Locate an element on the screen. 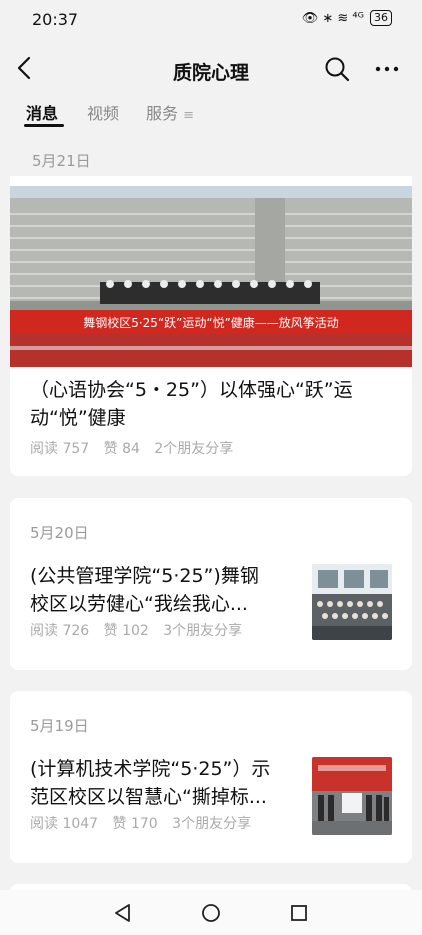 The image size is (422, 935). nav-back-icon is located at coordinates (123, 913).